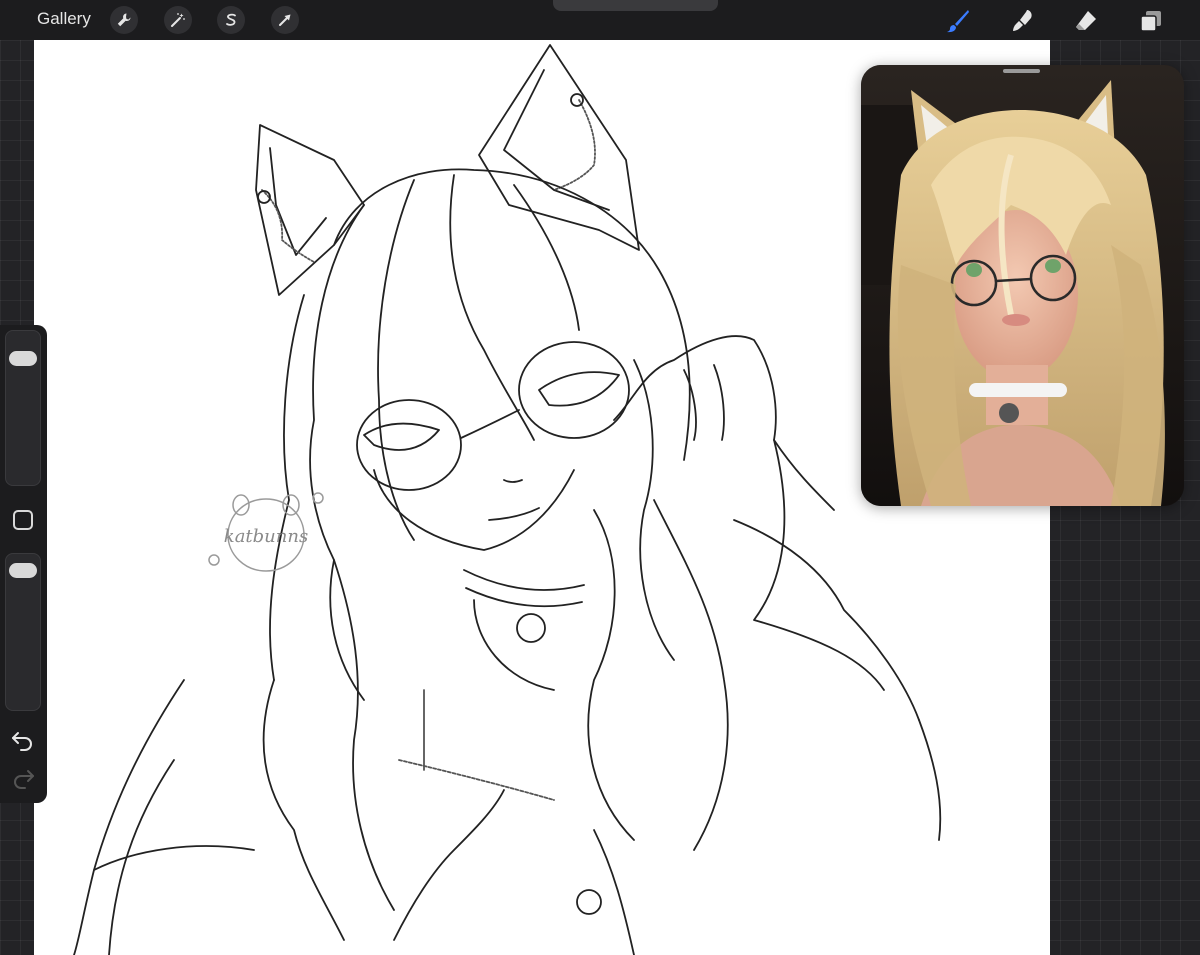  Describe the element at coordinates (64, 19) in the screenshot. I see `gallery-button: Gallery` at that location.